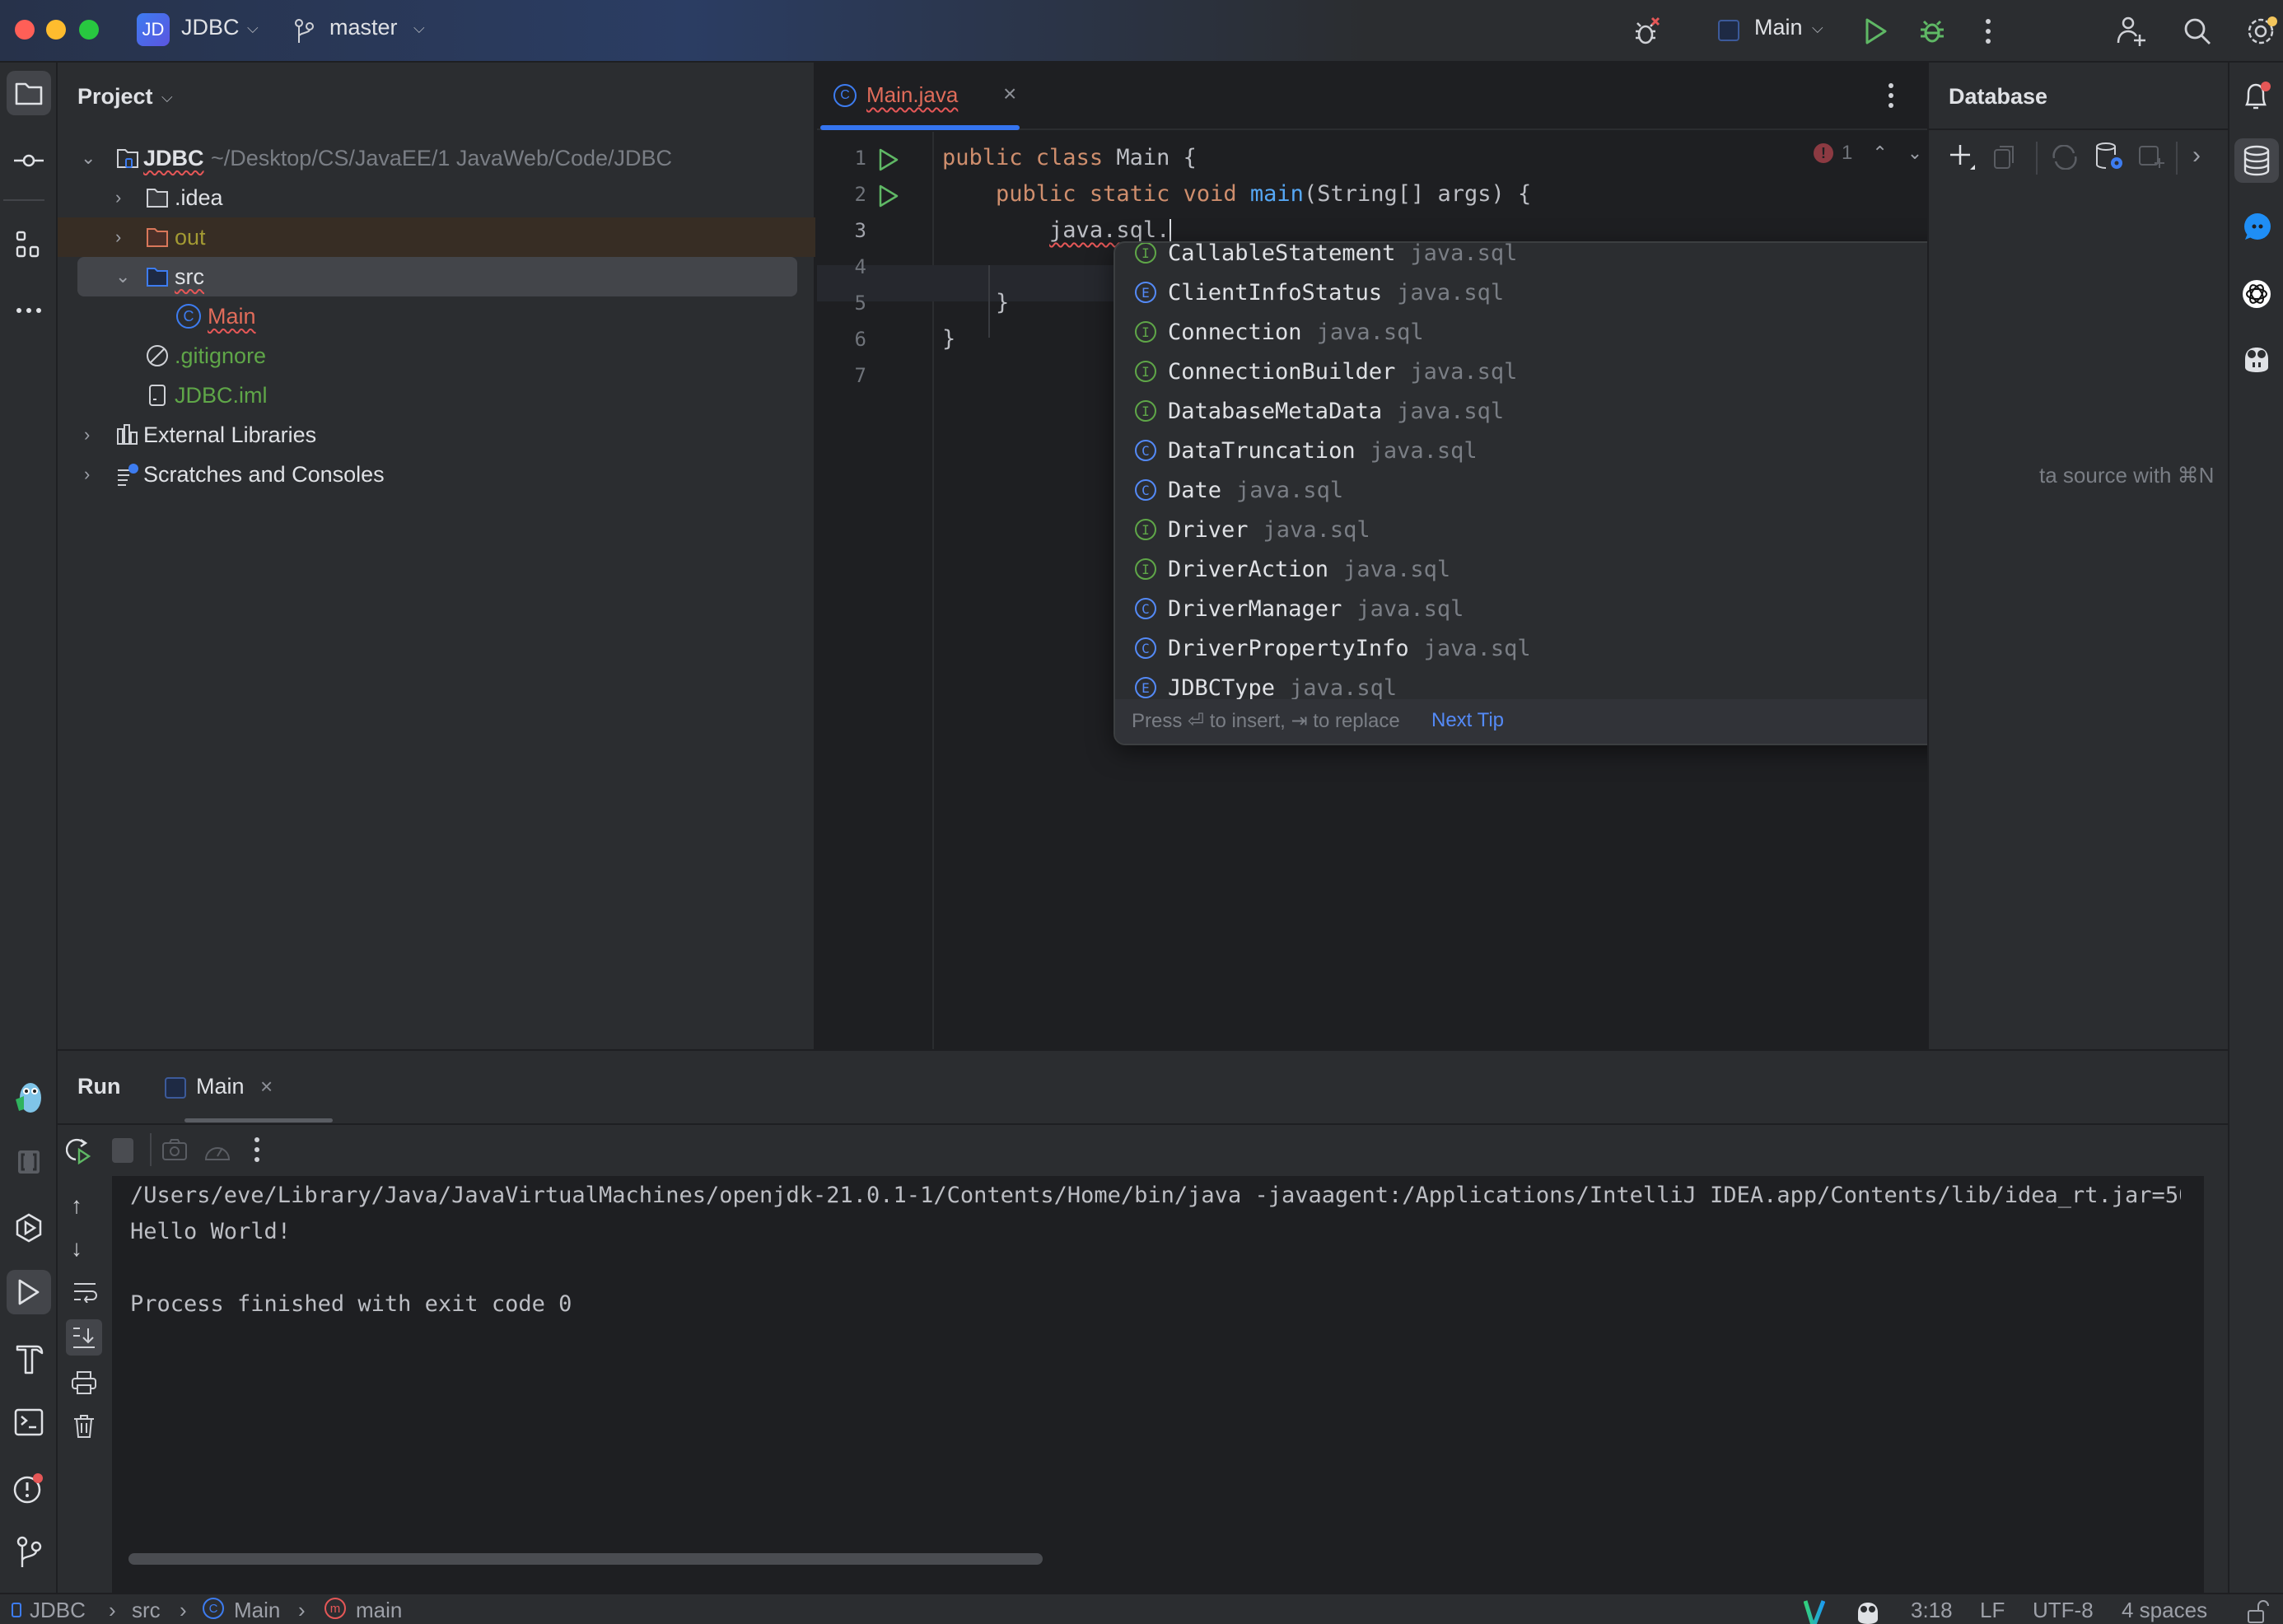 The height and width of the screenshot is (1624, 2283). Describe the element at coordinates (84, 1382) in the screenshot. I see `print-icon` at that location.